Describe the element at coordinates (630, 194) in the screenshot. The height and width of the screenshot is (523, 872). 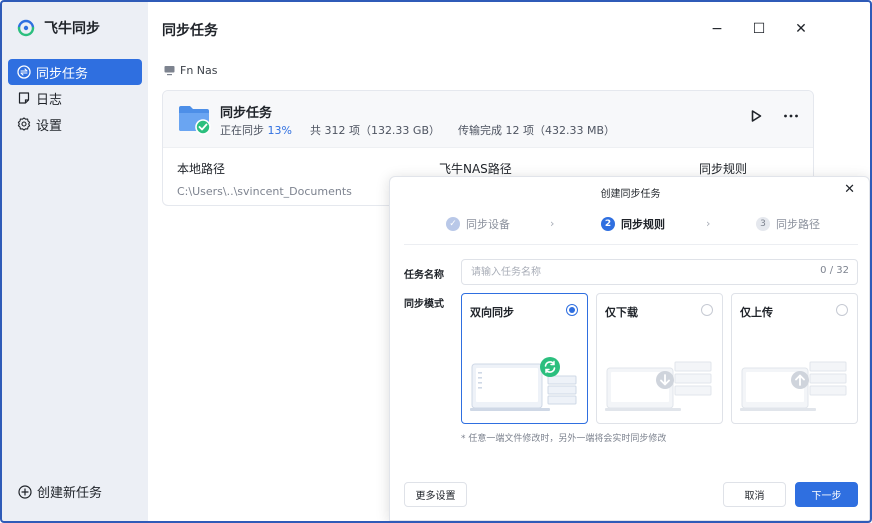
I see `dialog-title: 创建同步任务` at that location.